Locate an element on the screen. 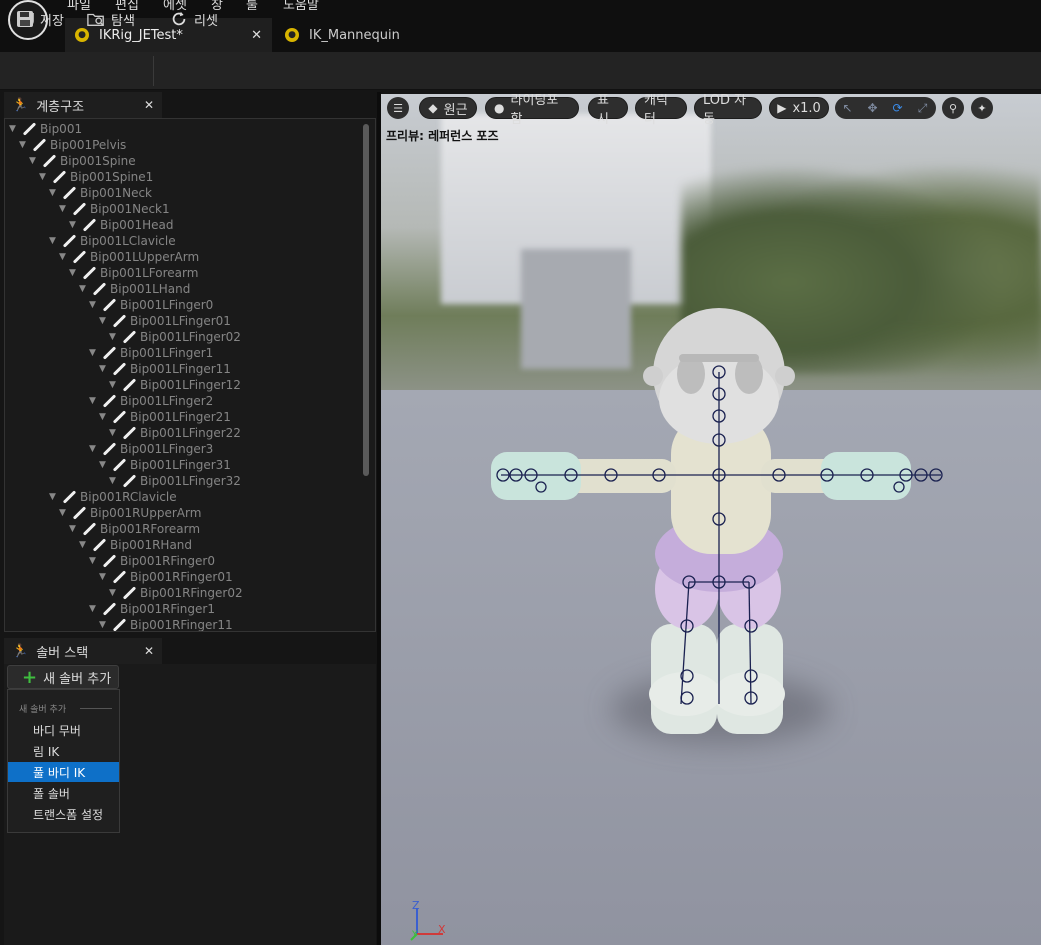 The height and width of the screenshot is (945, 1041). tree-row: ▼ Bip001LFinger12 is located at coordinates (175, 385).